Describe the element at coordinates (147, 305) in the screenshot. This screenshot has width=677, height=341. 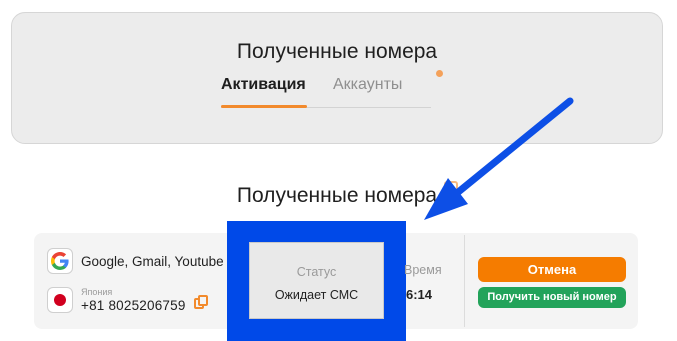
I see `phone-digits: 8025206759` at that location.